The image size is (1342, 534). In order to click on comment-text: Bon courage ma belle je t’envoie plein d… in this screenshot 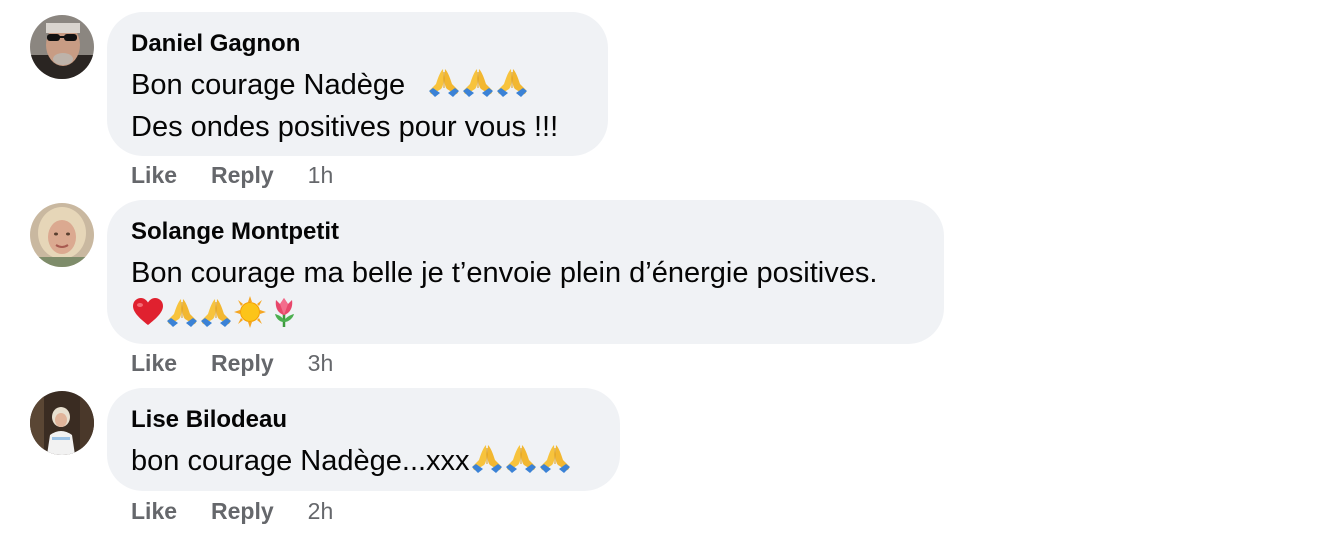, I will do `click(504, 273)`.